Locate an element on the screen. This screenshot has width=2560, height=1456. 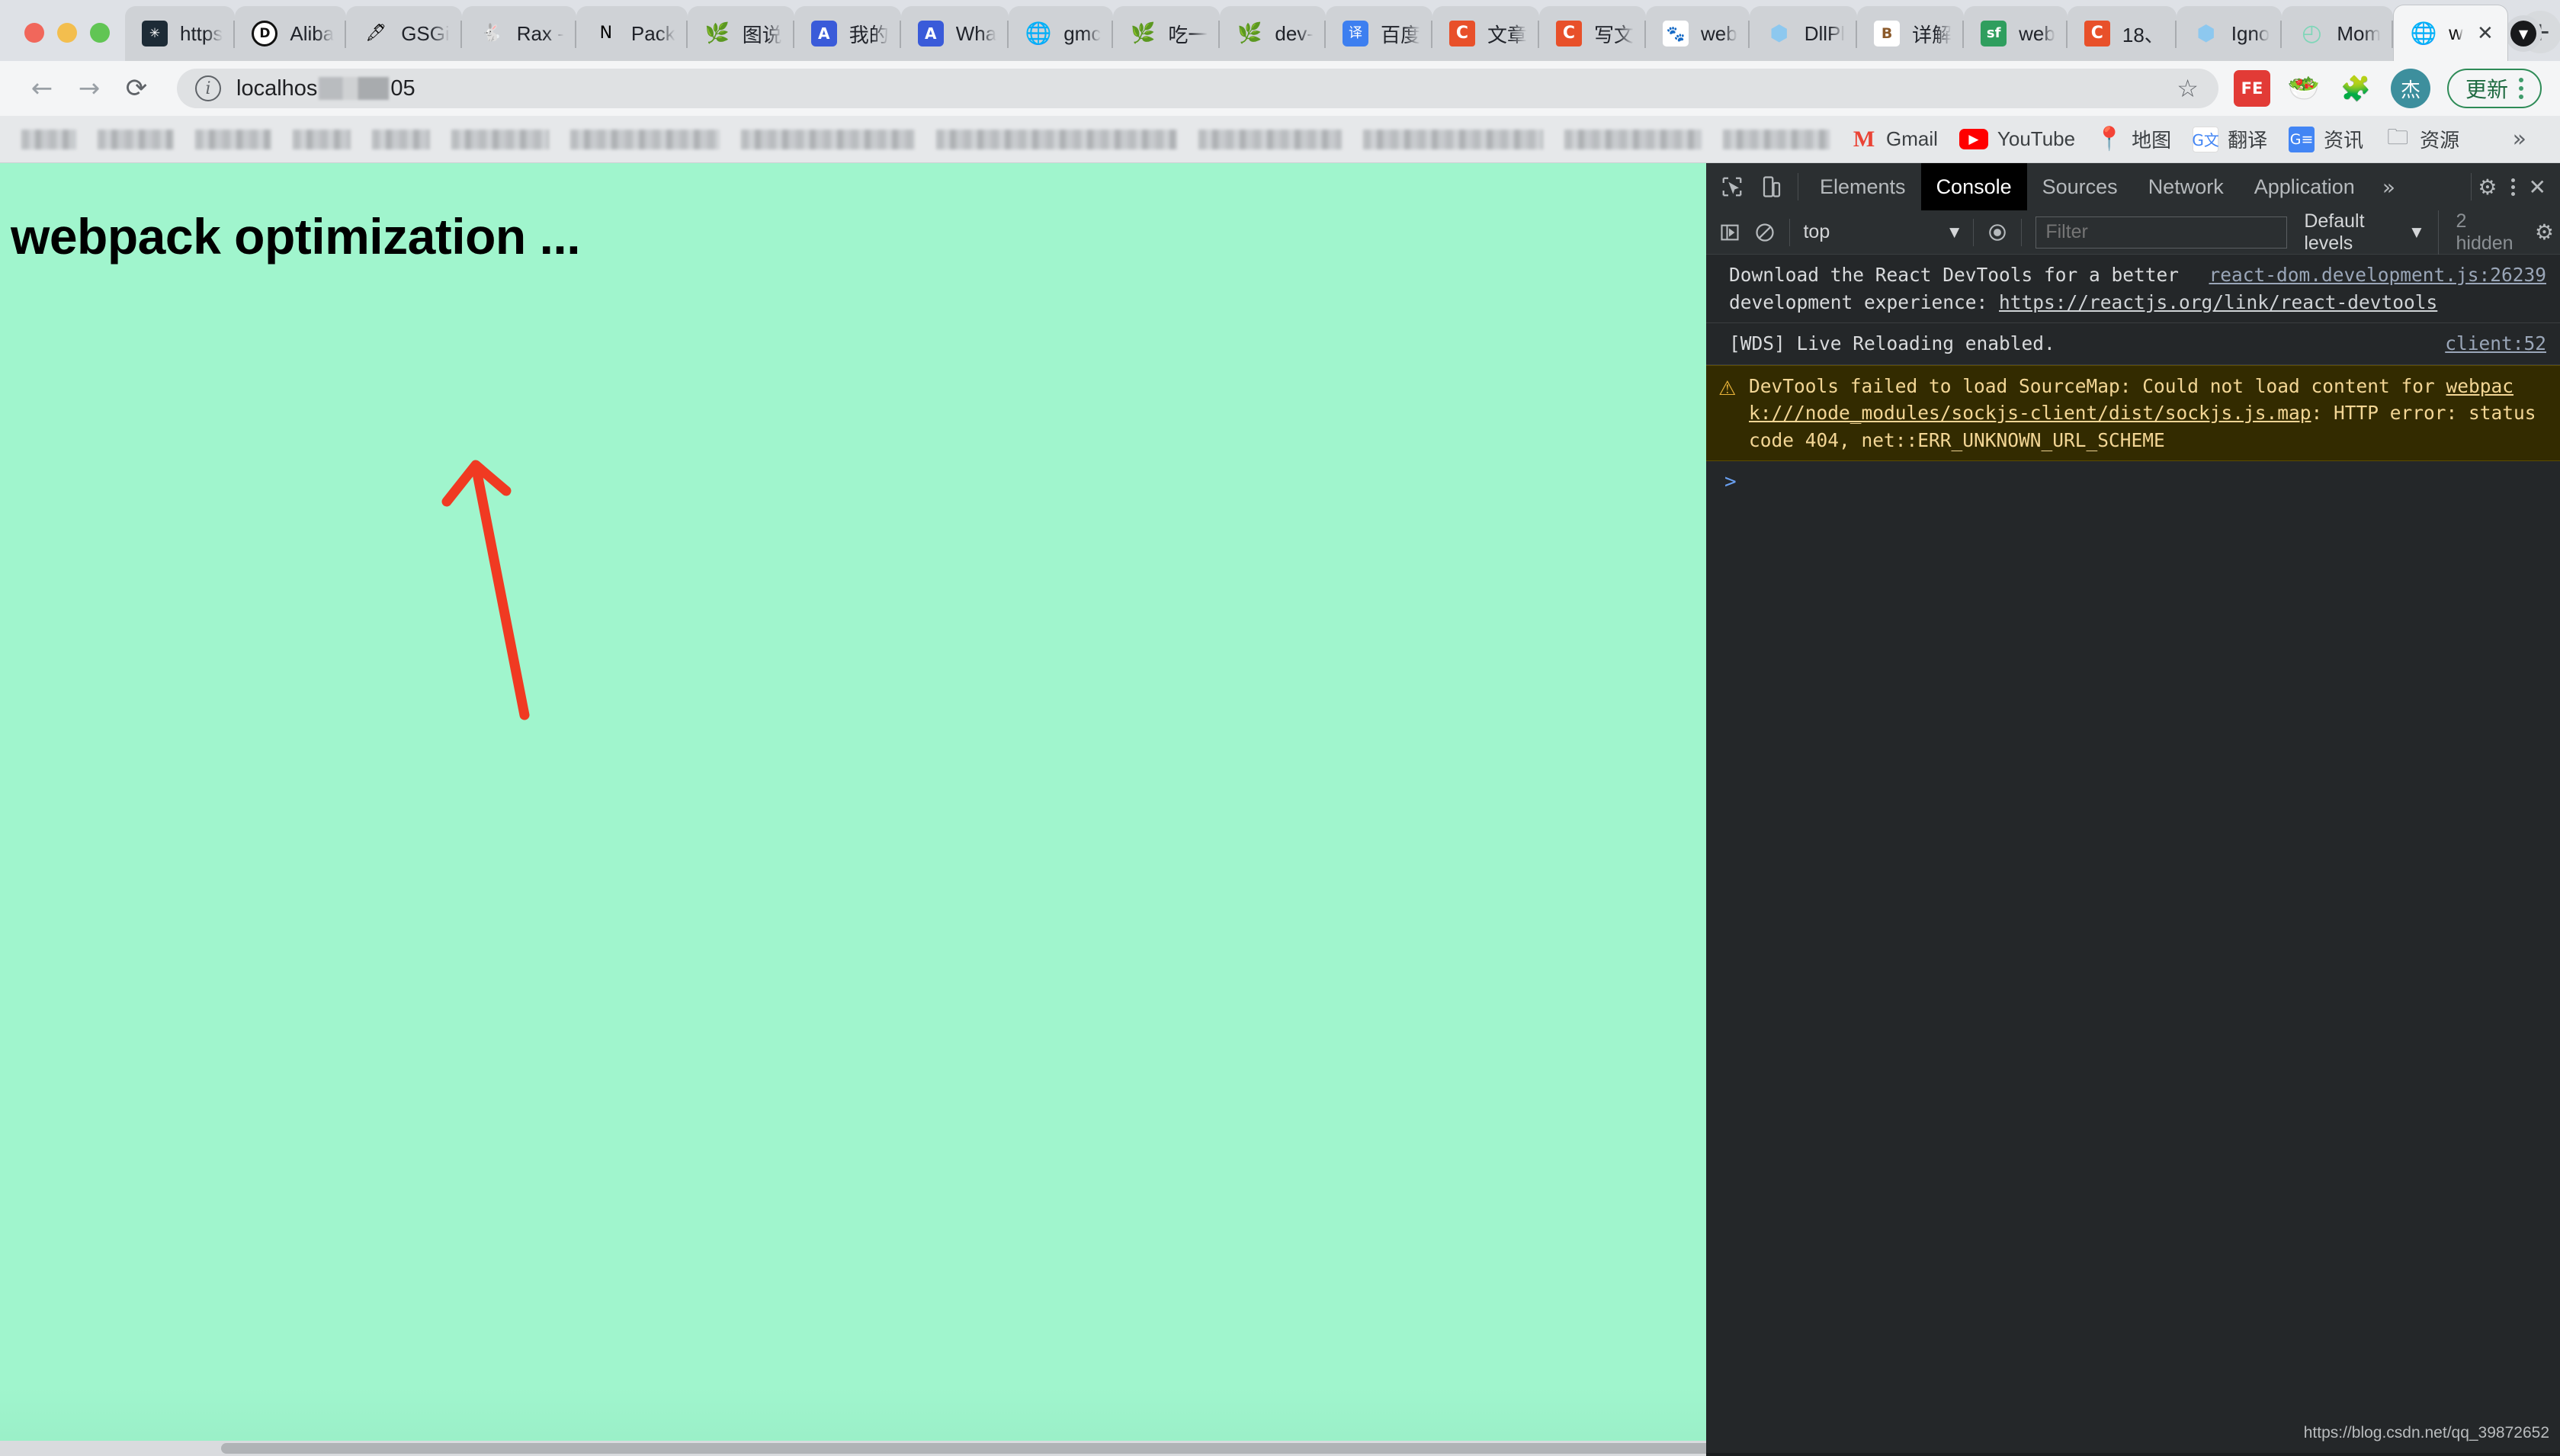
devtools-tab-application: Application is located at coordinates (2304, 186).